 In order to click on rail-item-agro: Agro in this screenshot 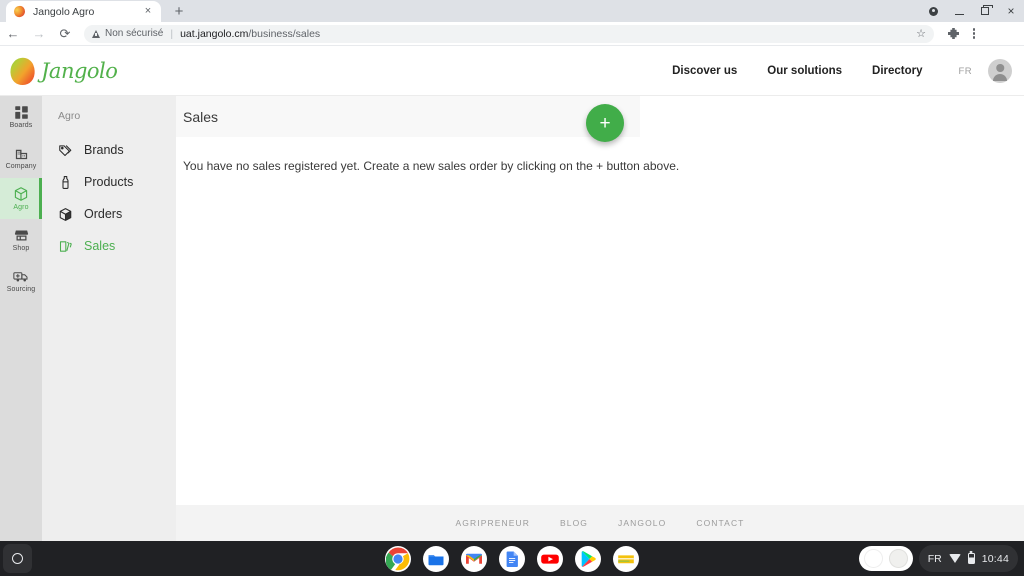, I will do `click(21, 198)`.